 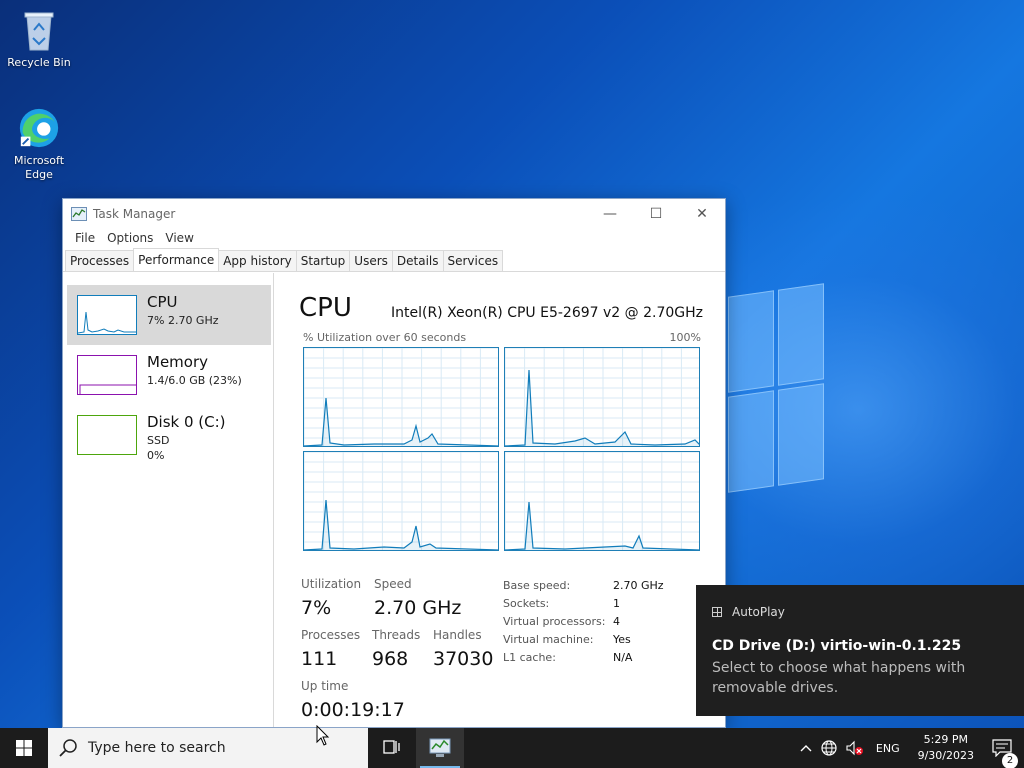 I want to click on action-center-button: 2, so click(x=1004, y=753).